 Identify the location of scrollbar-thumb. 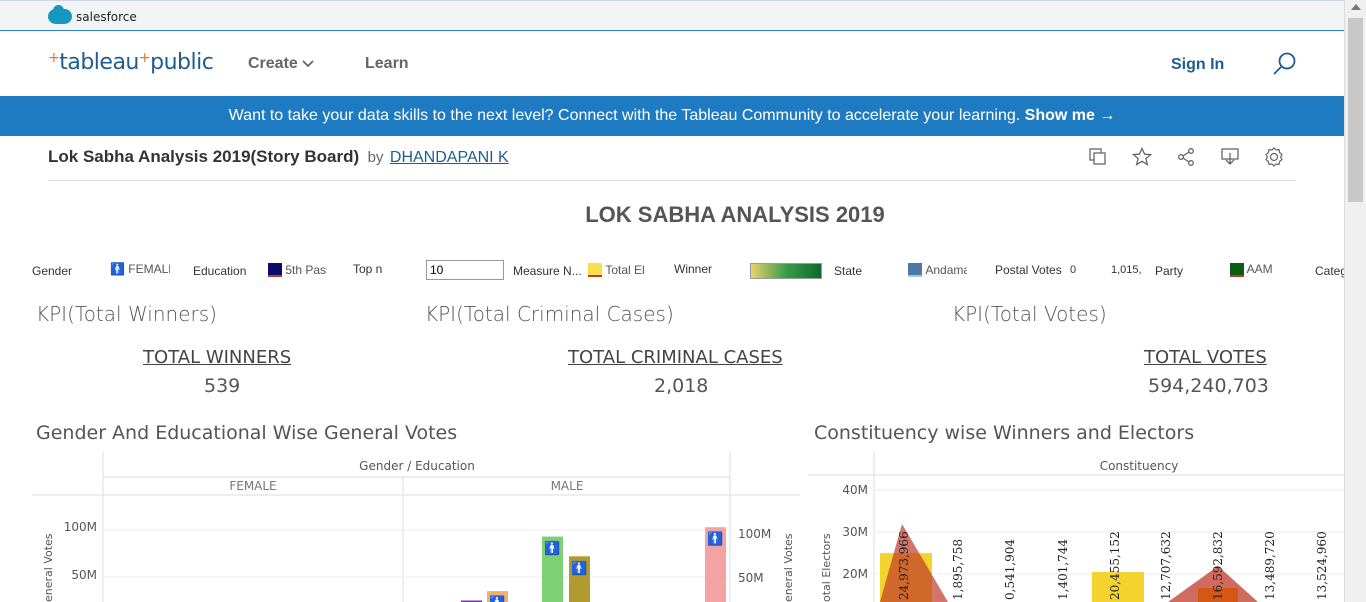
(1355, 110).